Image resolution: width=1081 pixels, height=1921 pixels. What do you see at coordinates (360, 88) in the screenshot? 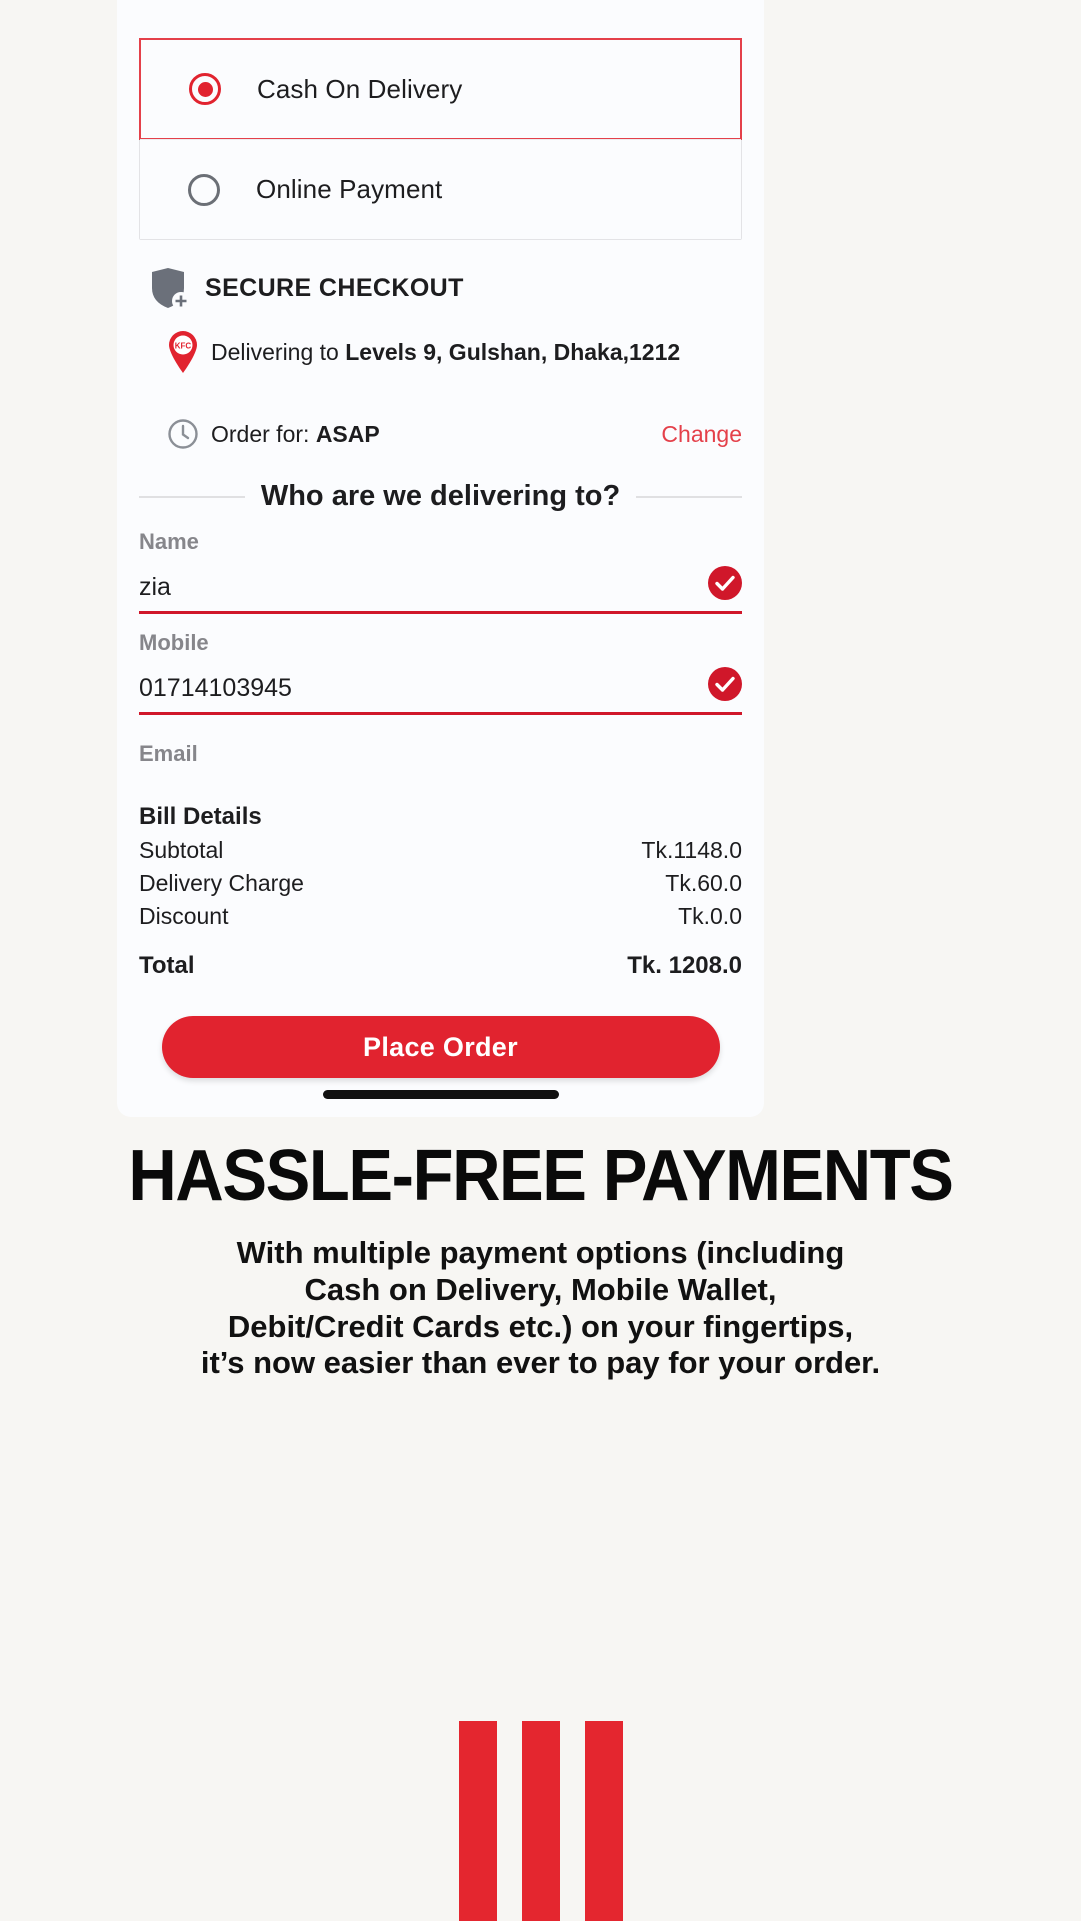
I see `payment-option-label: Cash On Delivery` at bounding box center [360, 88].